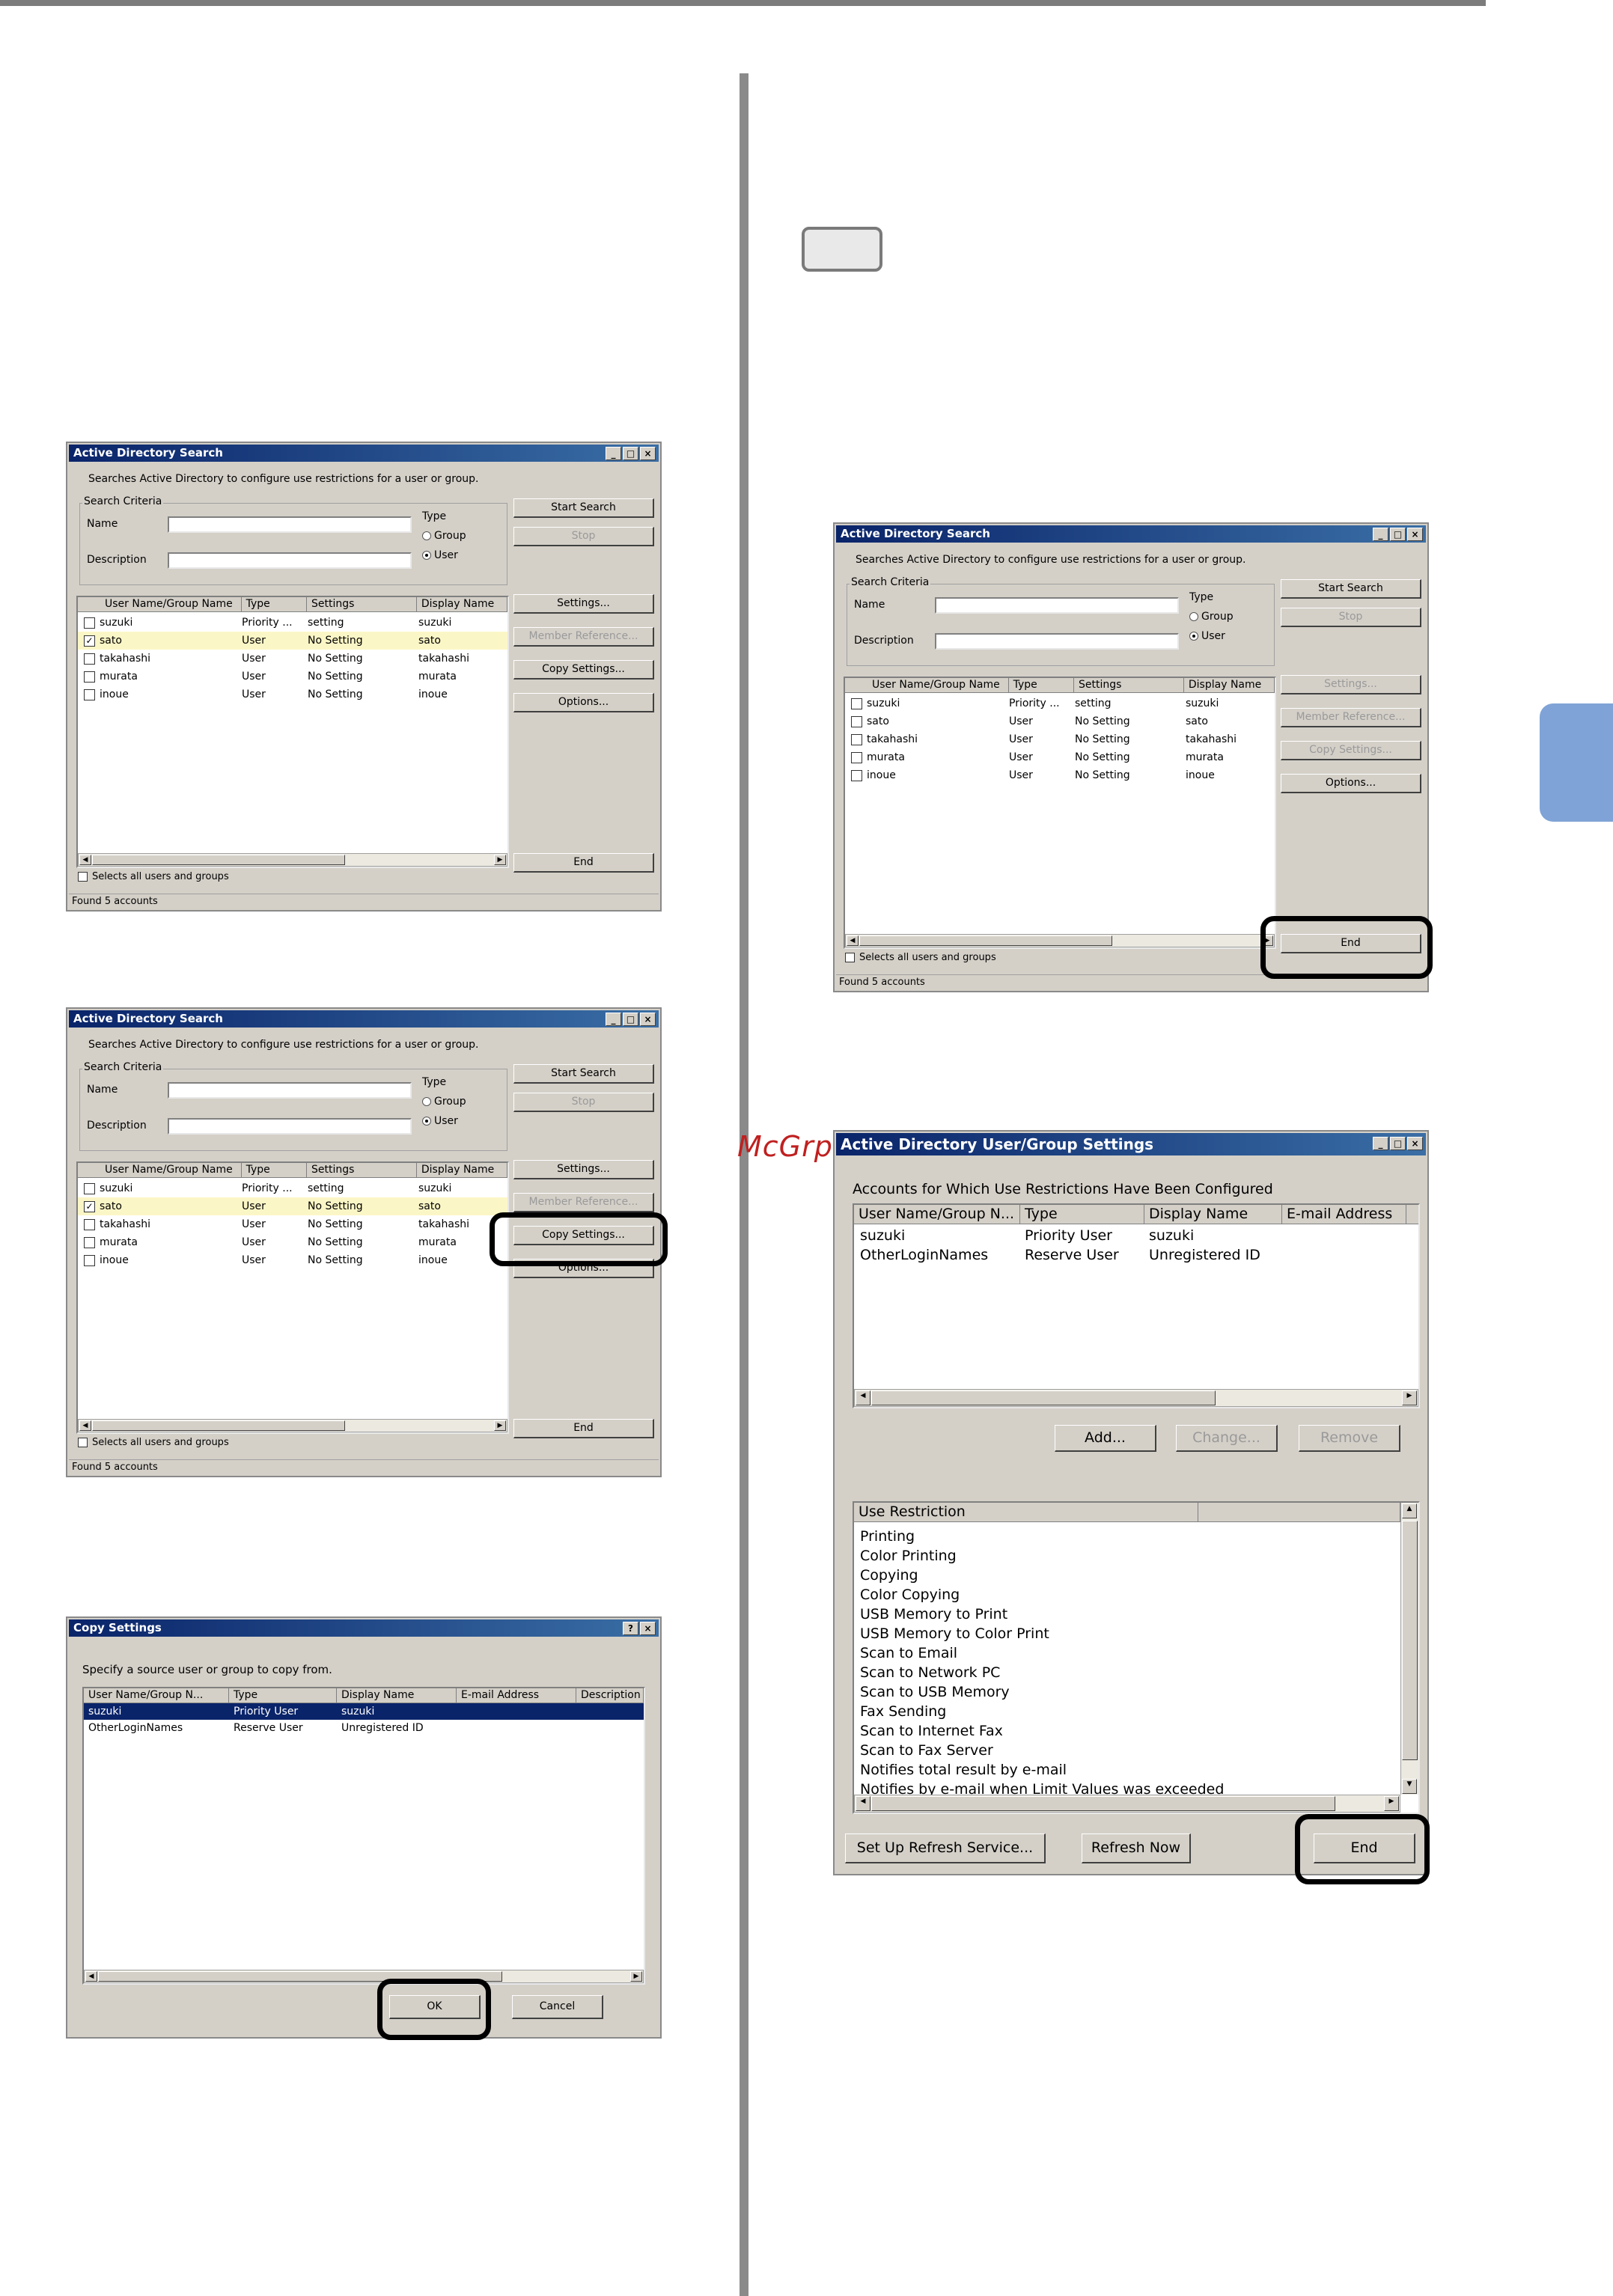  Describe the element at coordinates (930, 1672) in the screenshot. I see `list-item: Scan to Network PC` at that location.